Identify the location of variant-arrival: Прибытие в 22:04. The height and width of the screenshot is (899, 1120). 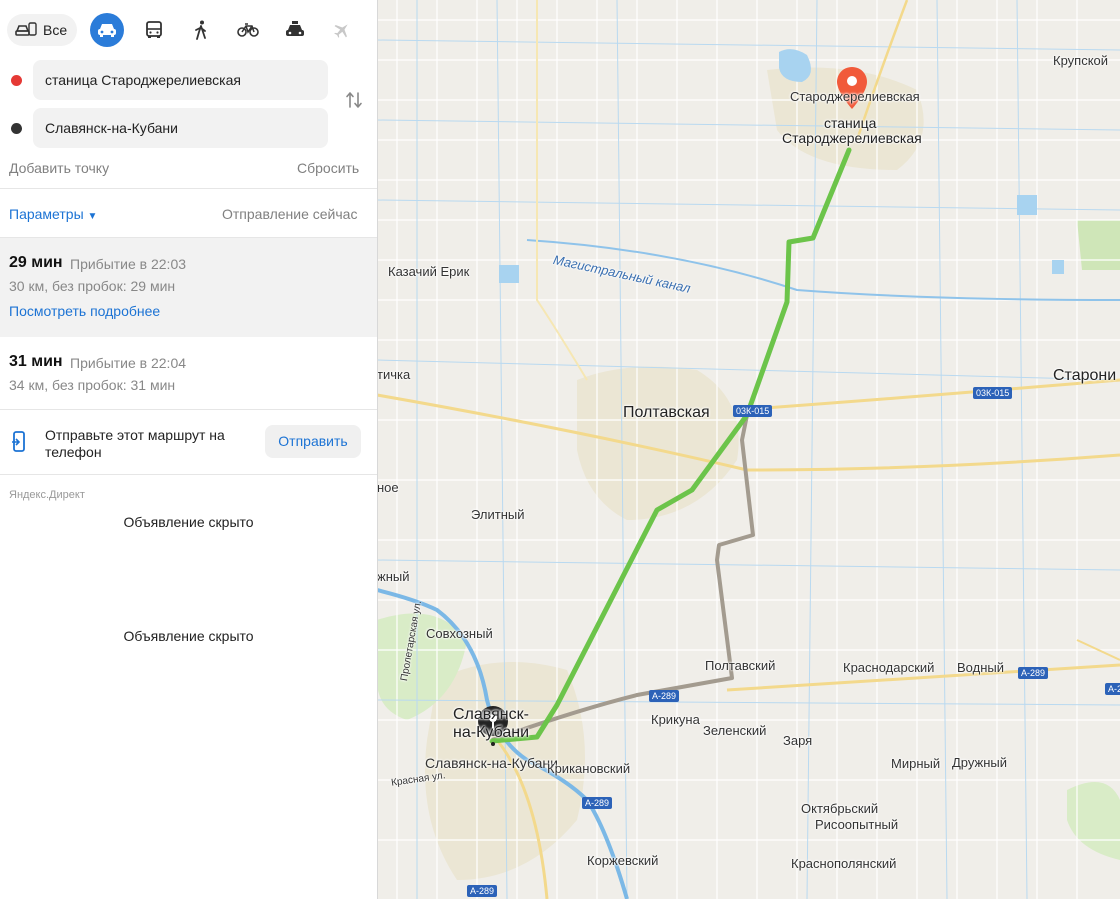
(128, 363).